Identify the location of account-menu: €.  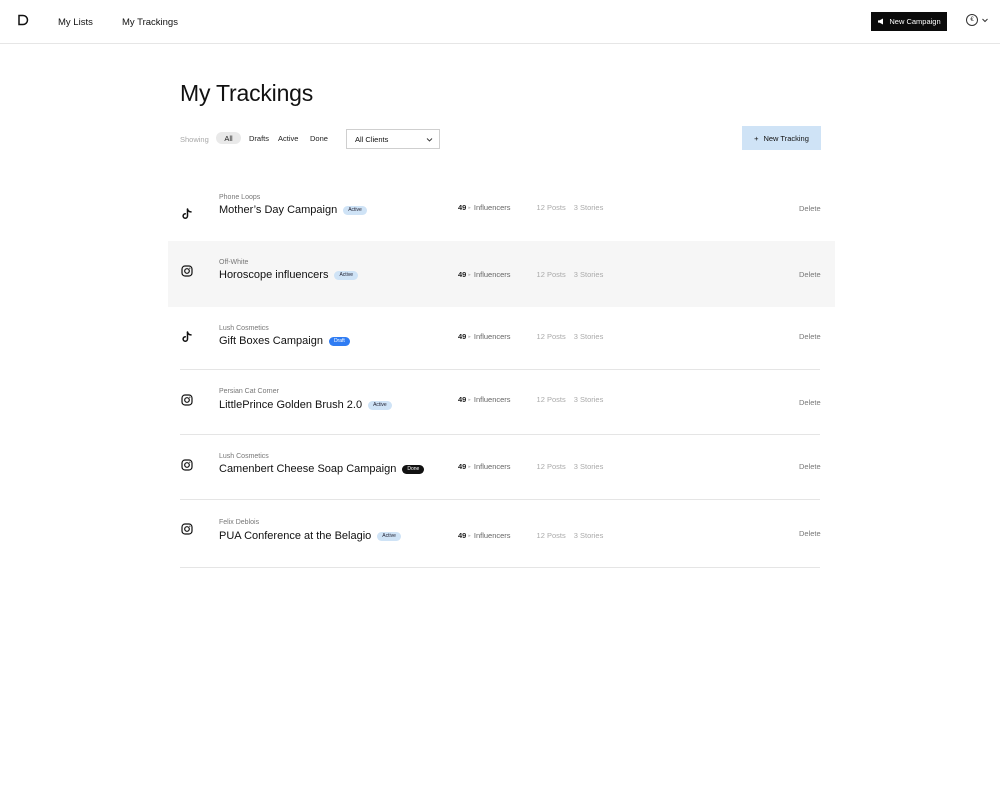
(977, 20).